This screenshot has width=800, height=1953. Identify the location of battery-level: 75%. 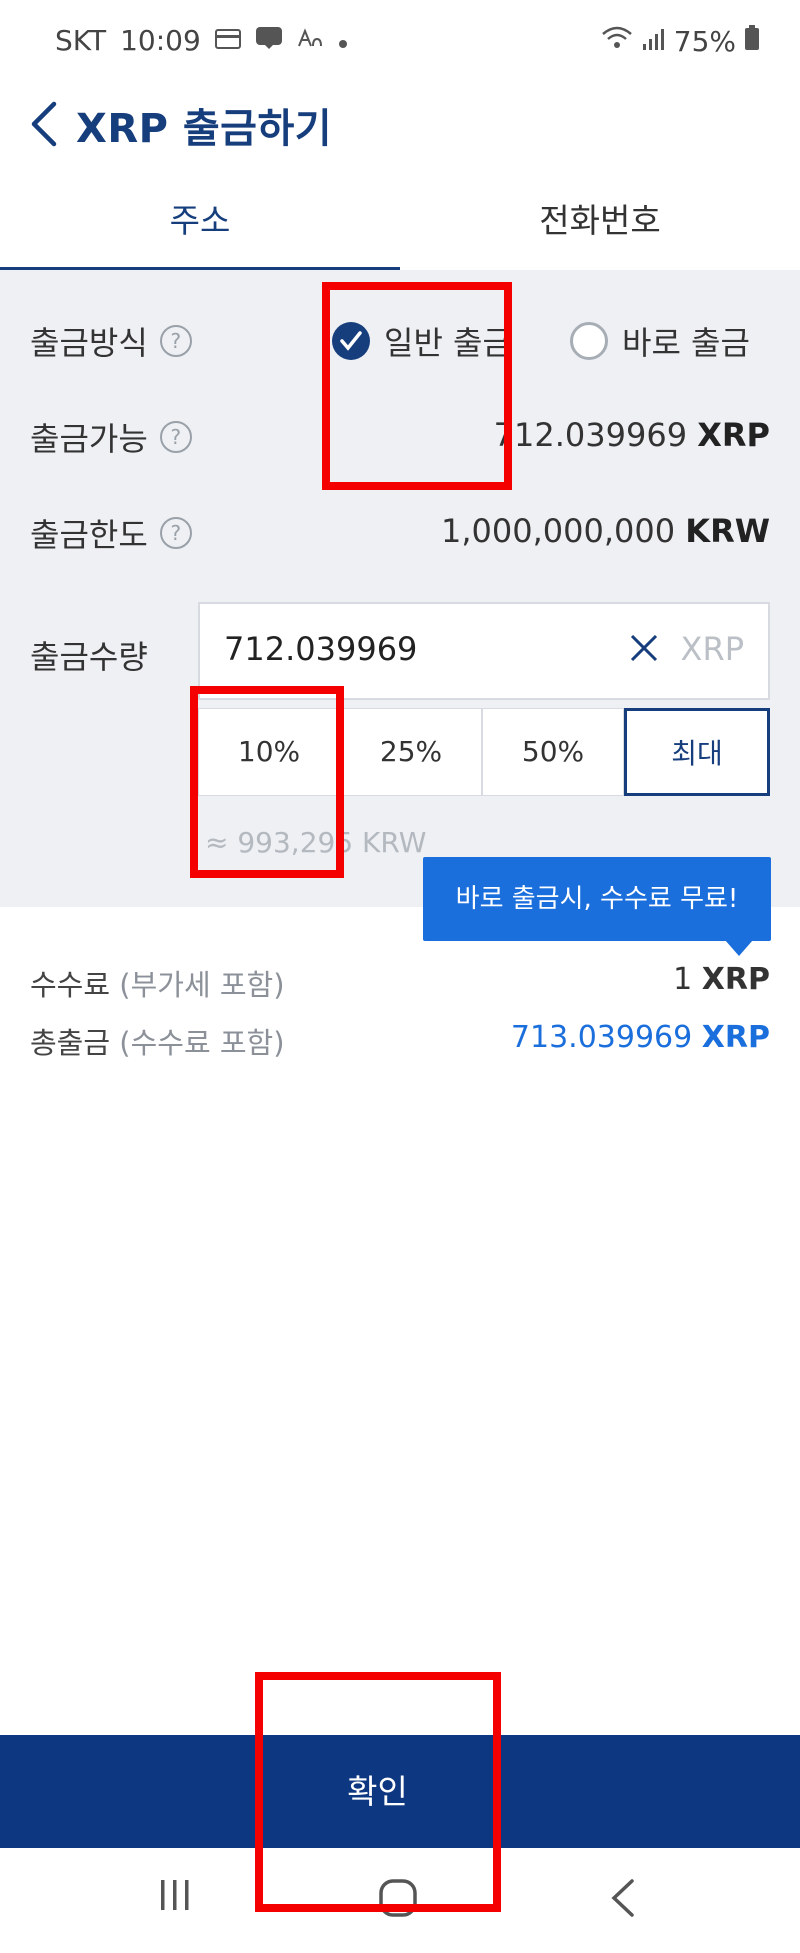
(704, 41).